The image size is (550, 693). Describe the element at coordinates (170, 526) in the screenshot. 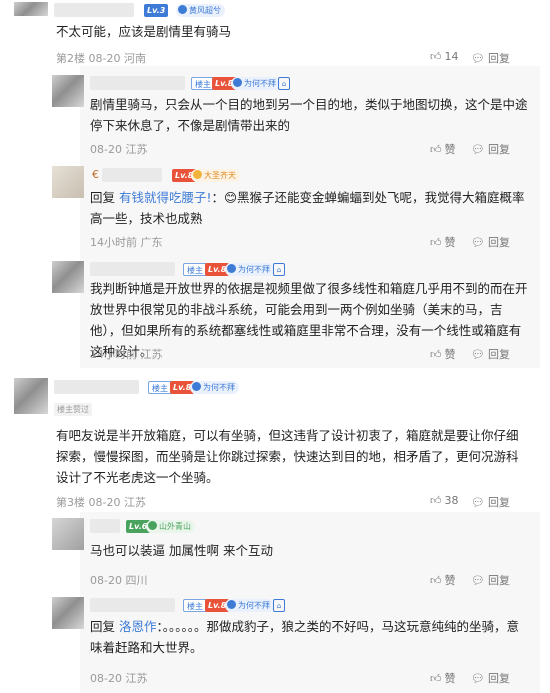

I see `medal-badge: 山外青山` at that location.